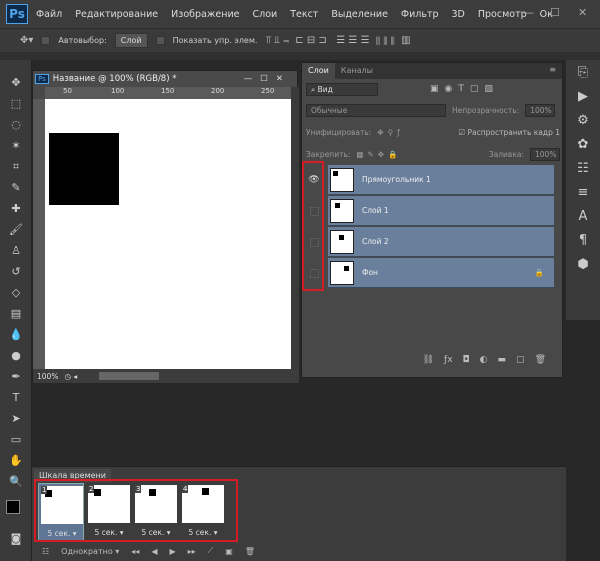 Image resolution: width=600 pixels, height=561 pixels. What do you see at coordinates (359, 14) in the screenshot?
I see `menu-select: Выделение` at bounding box center [359, 14].